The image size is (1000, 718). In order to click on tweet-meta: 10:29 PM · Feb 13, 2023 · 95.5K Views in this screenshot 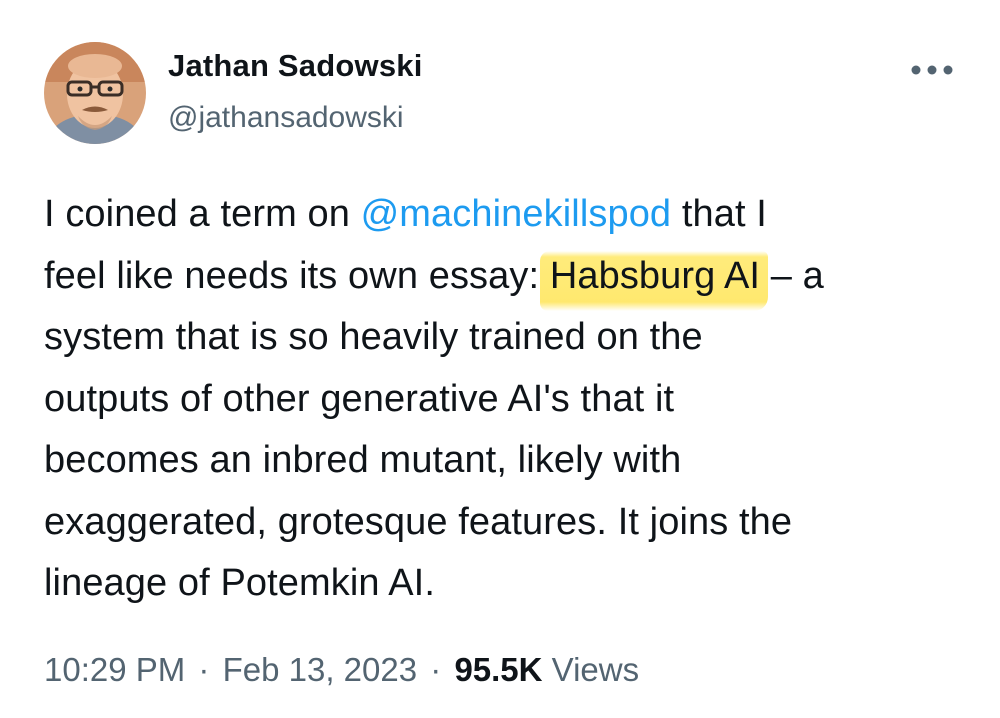, I will do `click(341, 670)`.